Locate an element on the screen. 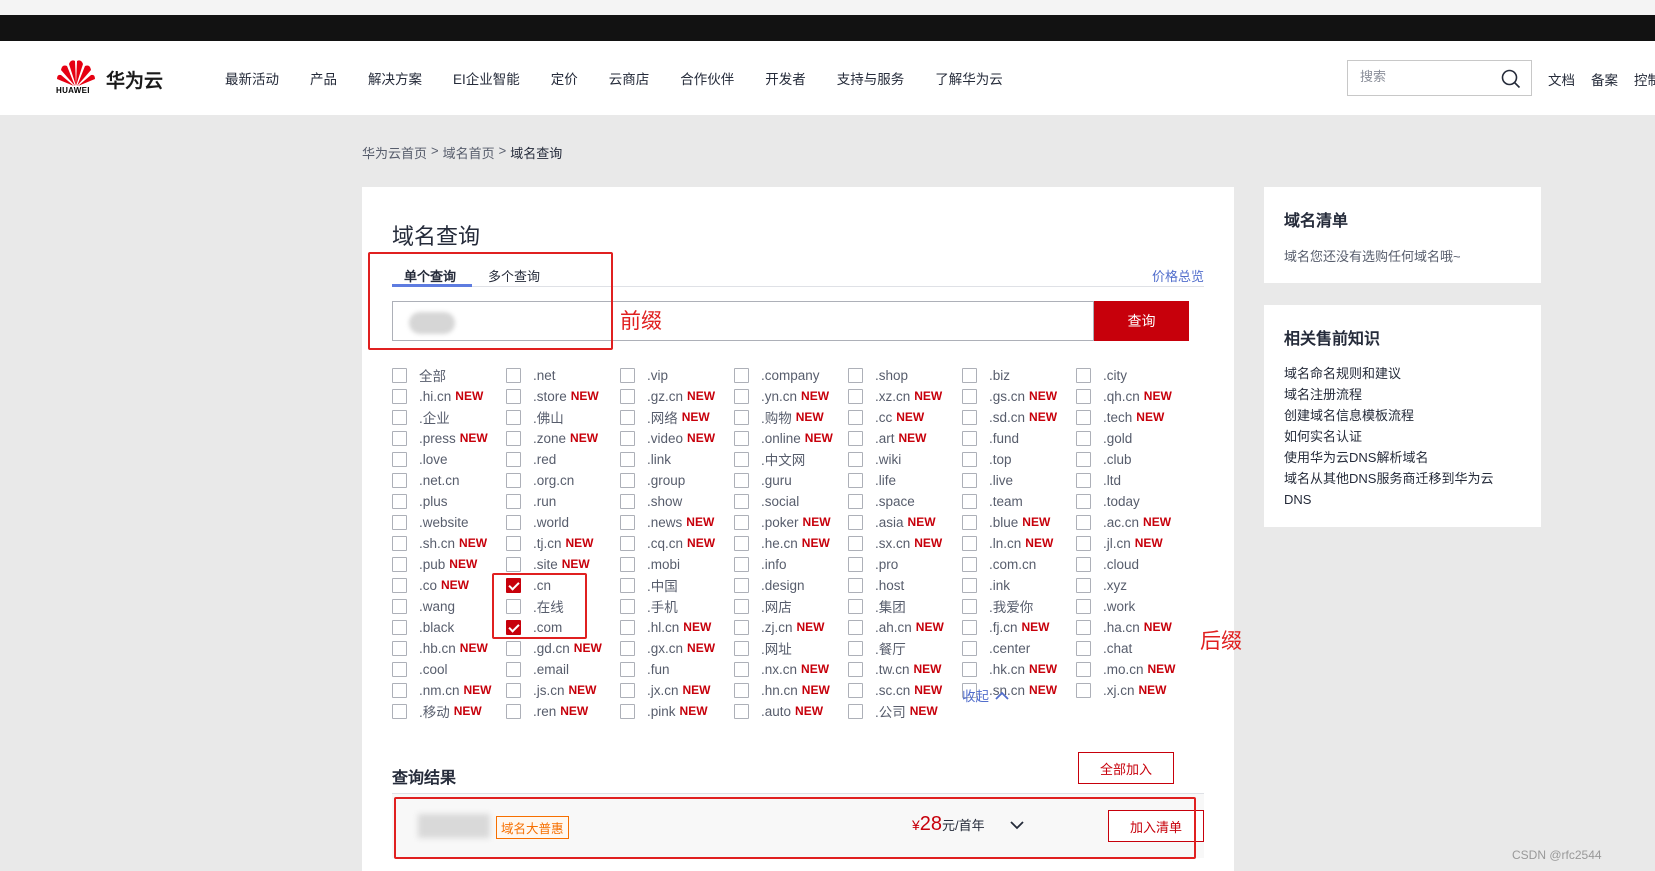 The height and width of the screenshot is (871, 1655). knowledge-link: 域名命名规则和建议 is located at coordinates (1402, 373).